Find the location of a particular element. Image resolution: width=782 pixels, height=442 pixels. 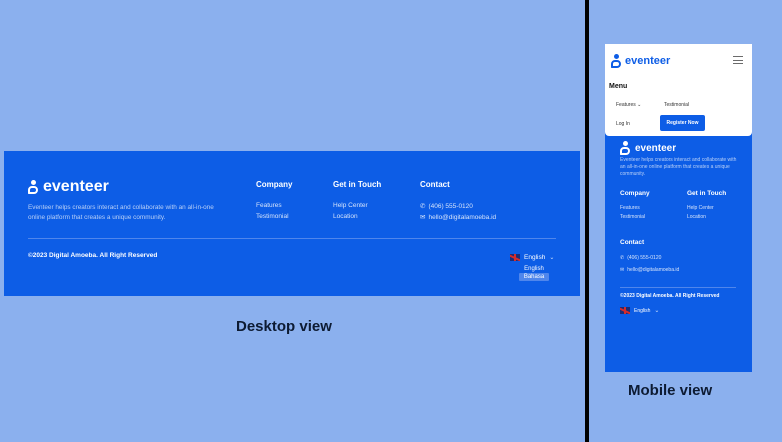

email-address: hello@digitalamoeba.id is located at coordinates (462, 217).